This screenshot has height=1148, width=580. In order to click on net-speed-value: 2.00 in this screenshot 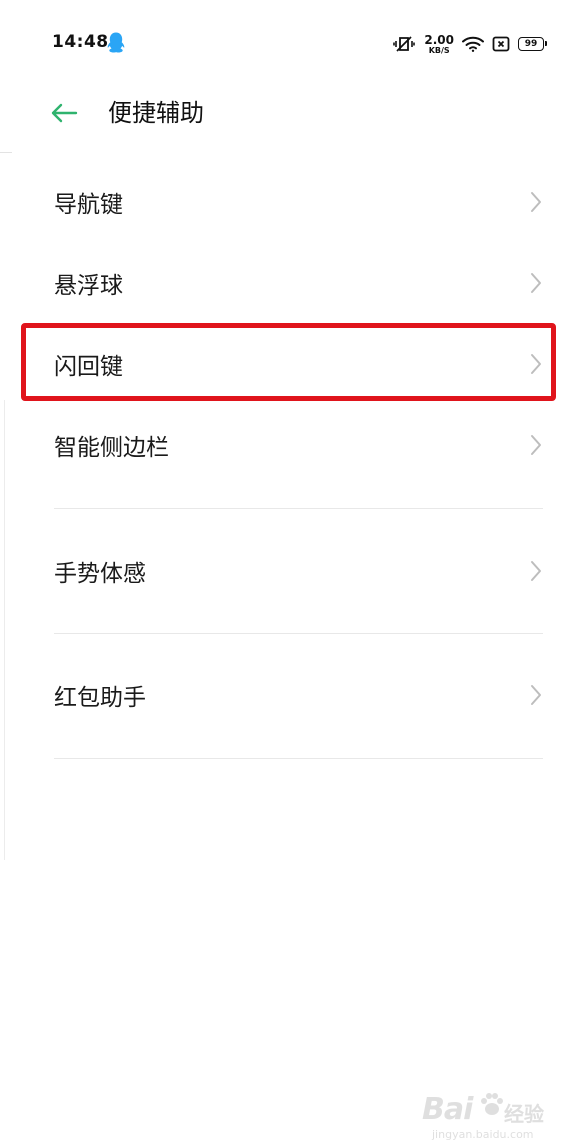, I will do `click(439, 39)`.